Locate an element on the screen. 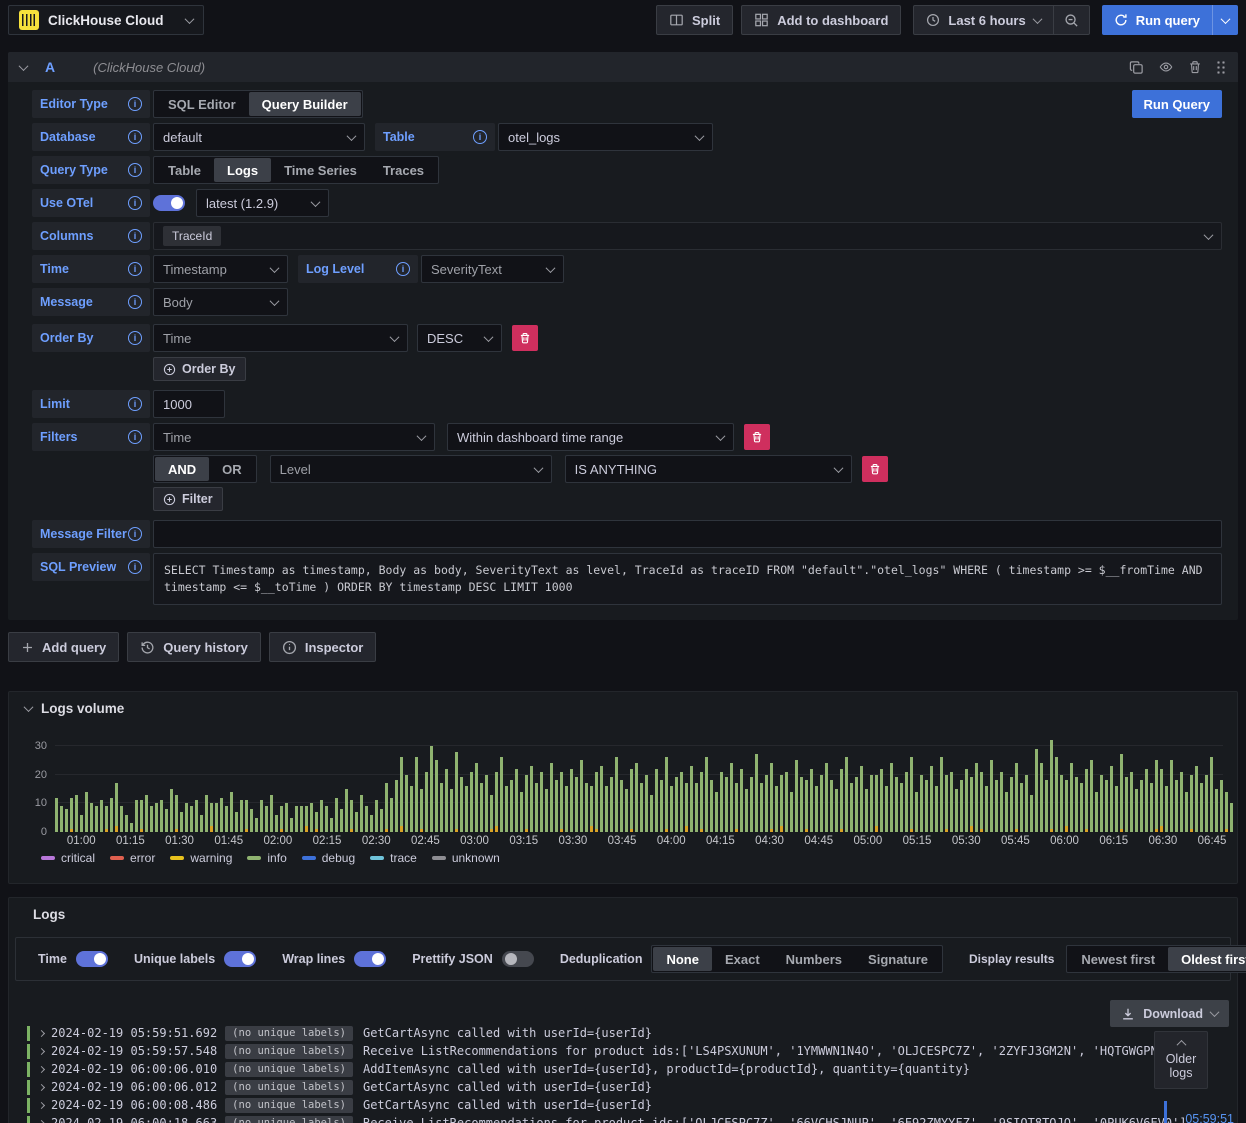 Image resolution: width=1246 pixels, height=1123 pixels. split-button: Split is located at coordinates (695, 20).